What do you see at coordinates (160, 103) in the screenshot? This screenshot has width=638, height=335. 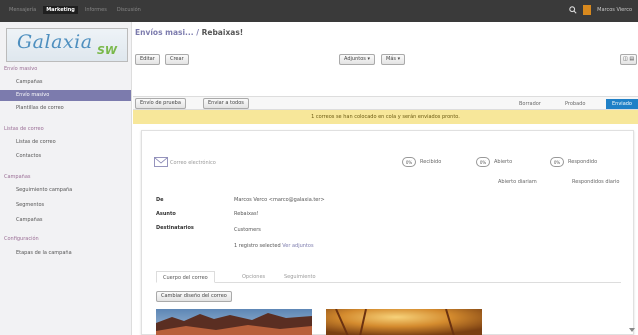 I see `test-send-button: Envío de prueba` at bounding box center [160, 103].